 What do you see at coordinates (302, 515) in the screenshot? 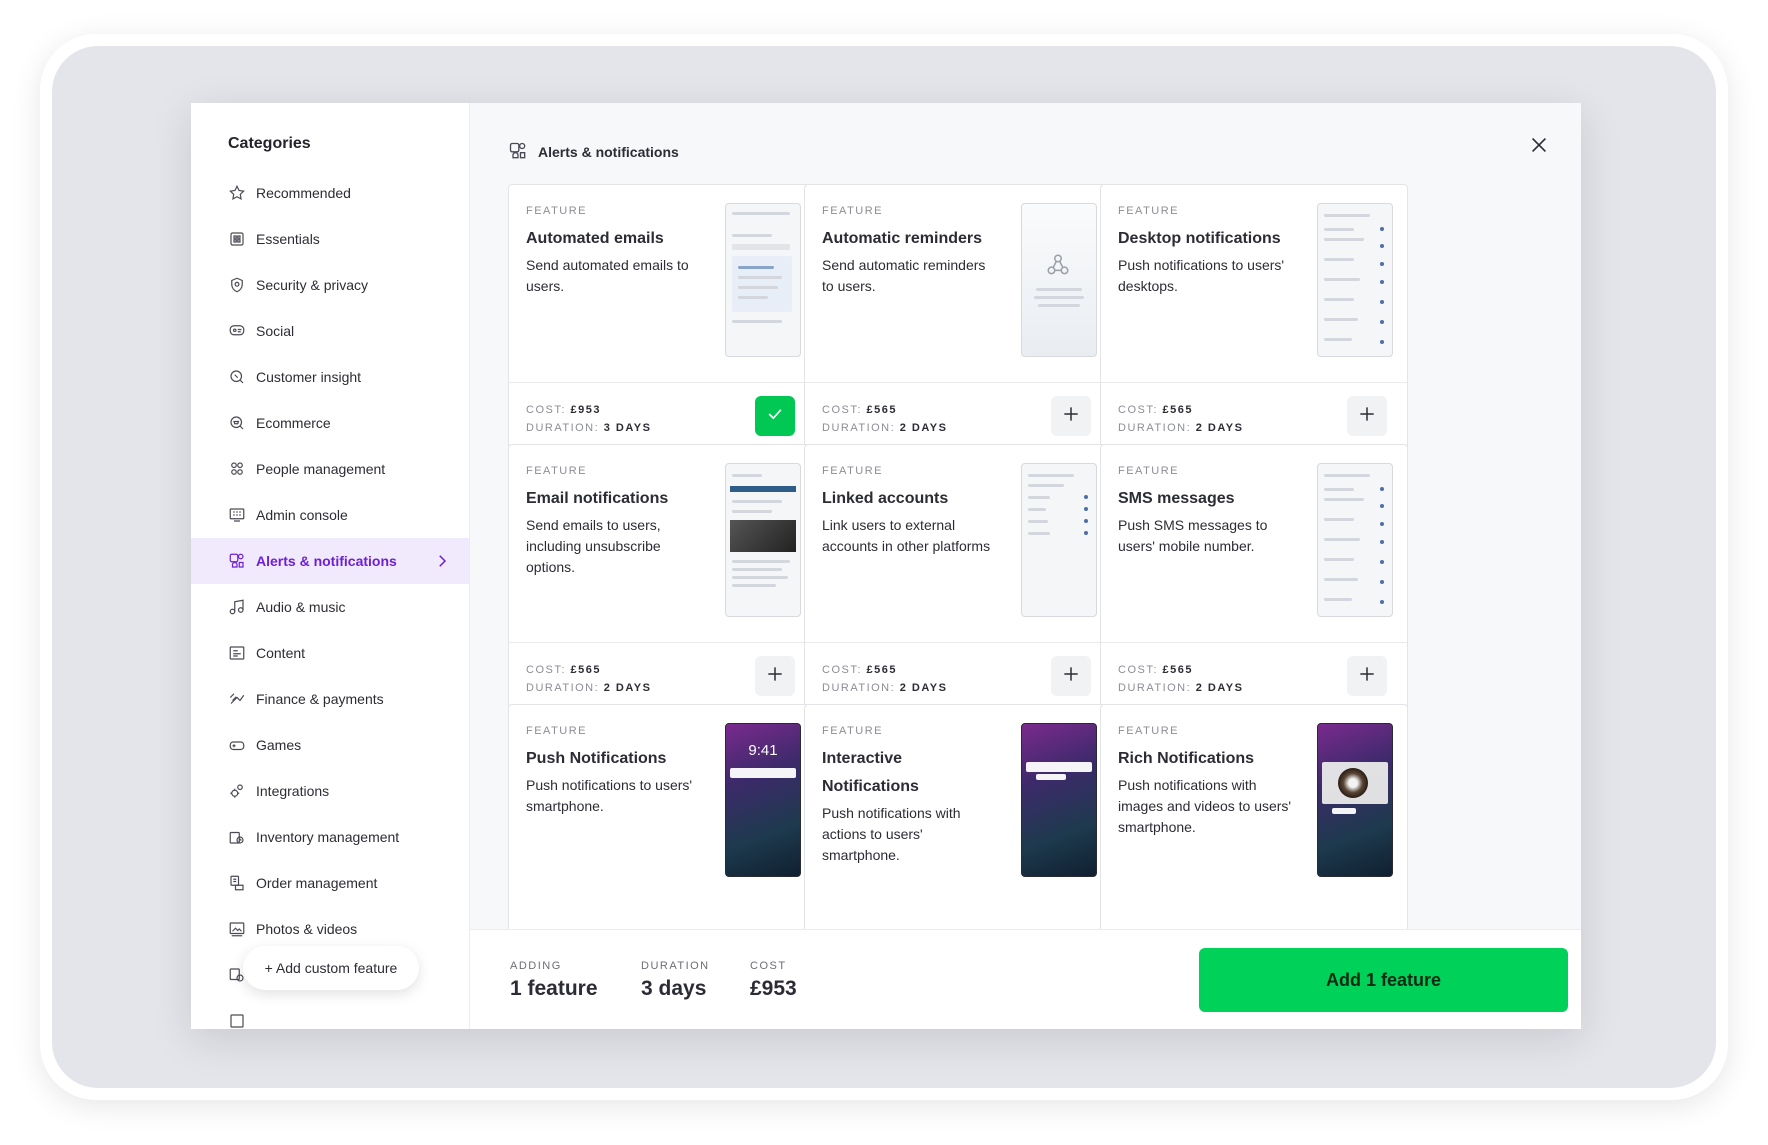
I see `sidebar-item-label: Admin console` at bounding box center [302, 515].